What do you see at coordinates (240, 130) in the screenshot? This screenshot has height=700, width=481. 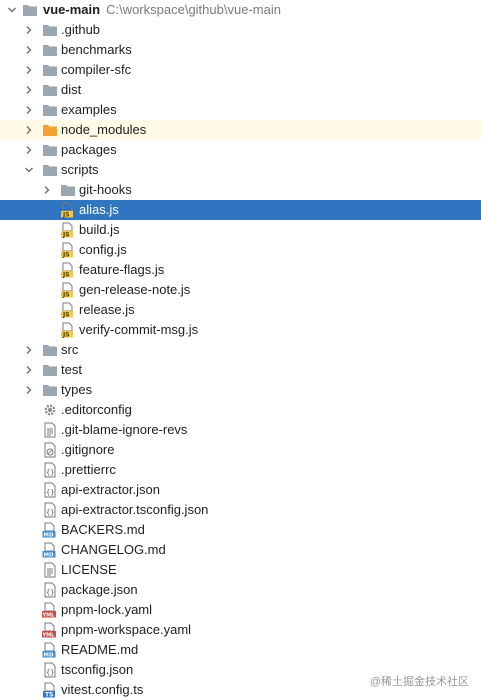 I see `folder-node-modules: node_modules` at bounding box center [240, 130].